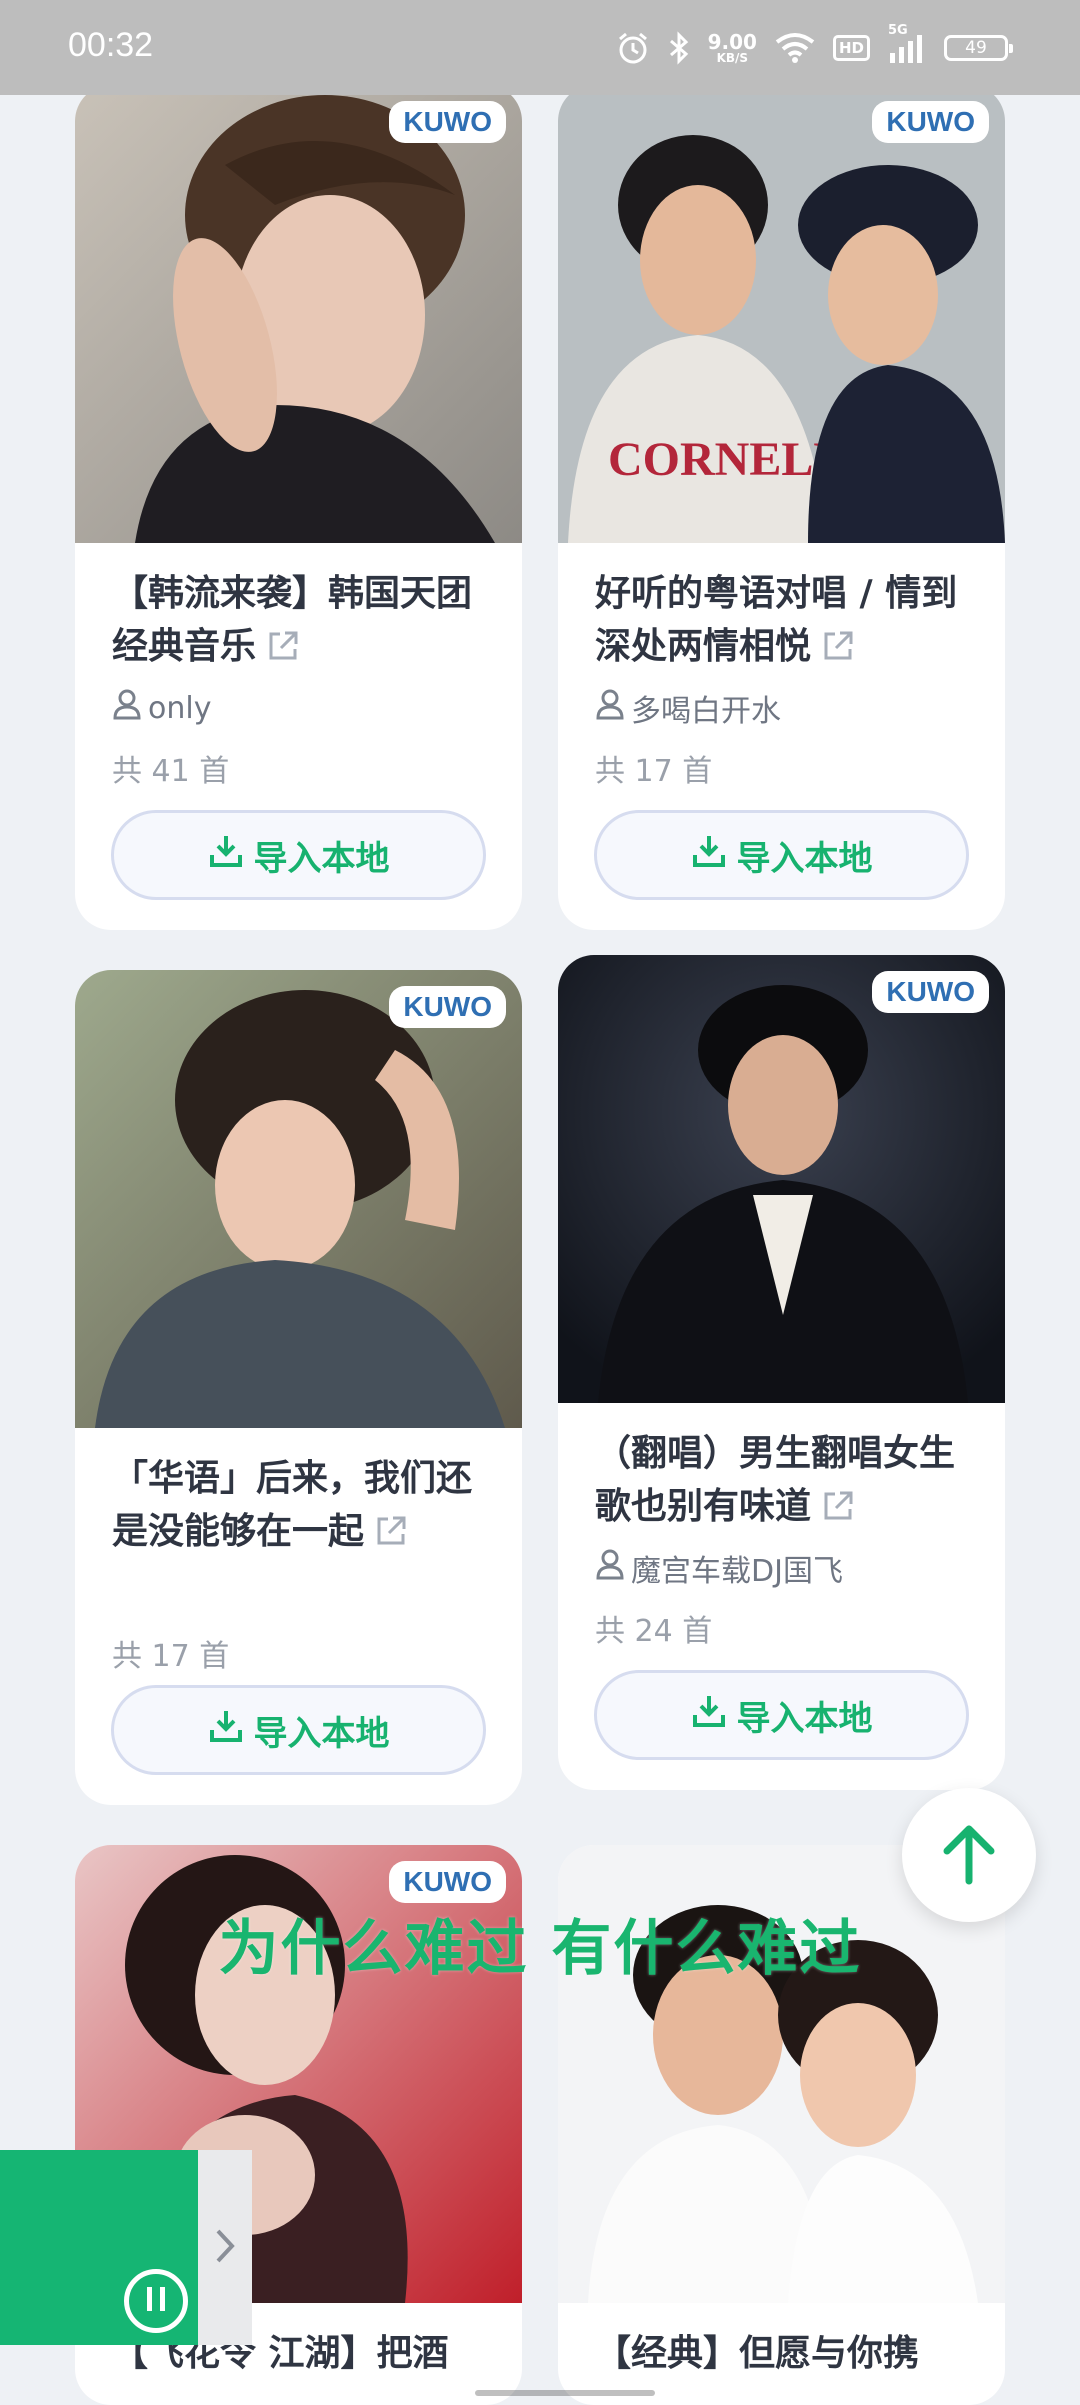  I want to click on pause-button, so click(156, 2301).